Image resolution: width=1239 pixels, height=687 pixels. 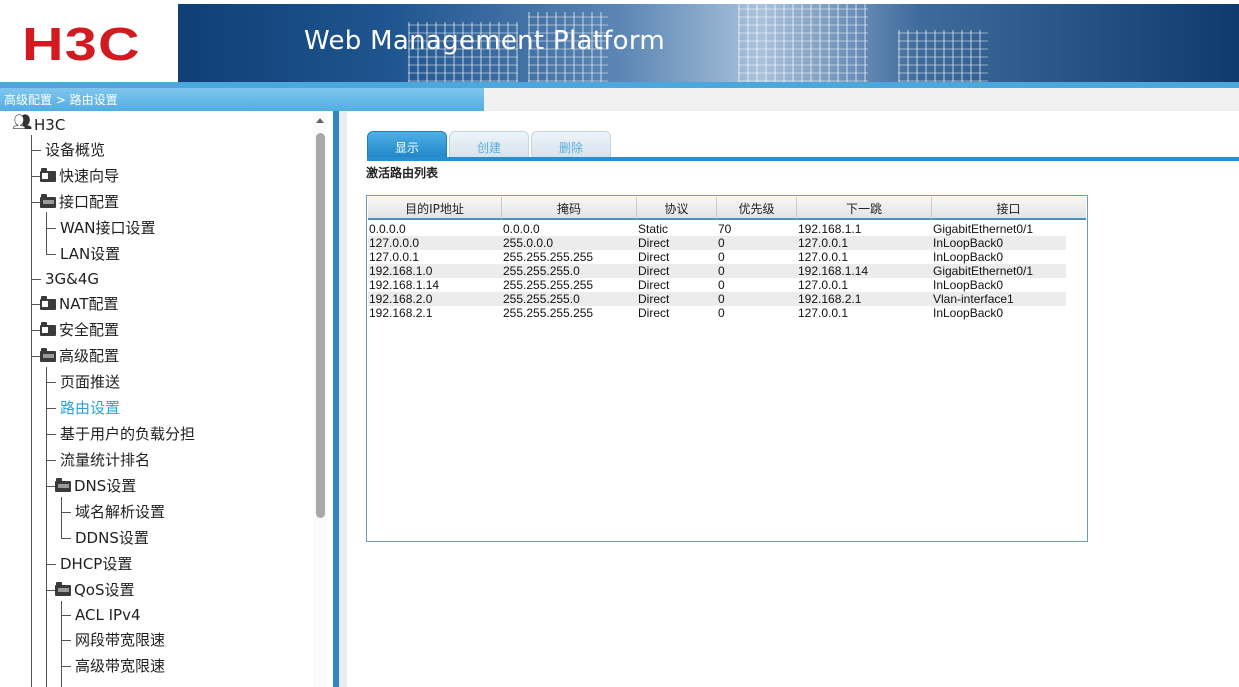 I want to click on nav-item-label: NAT配置, so click(x=89, y=304).